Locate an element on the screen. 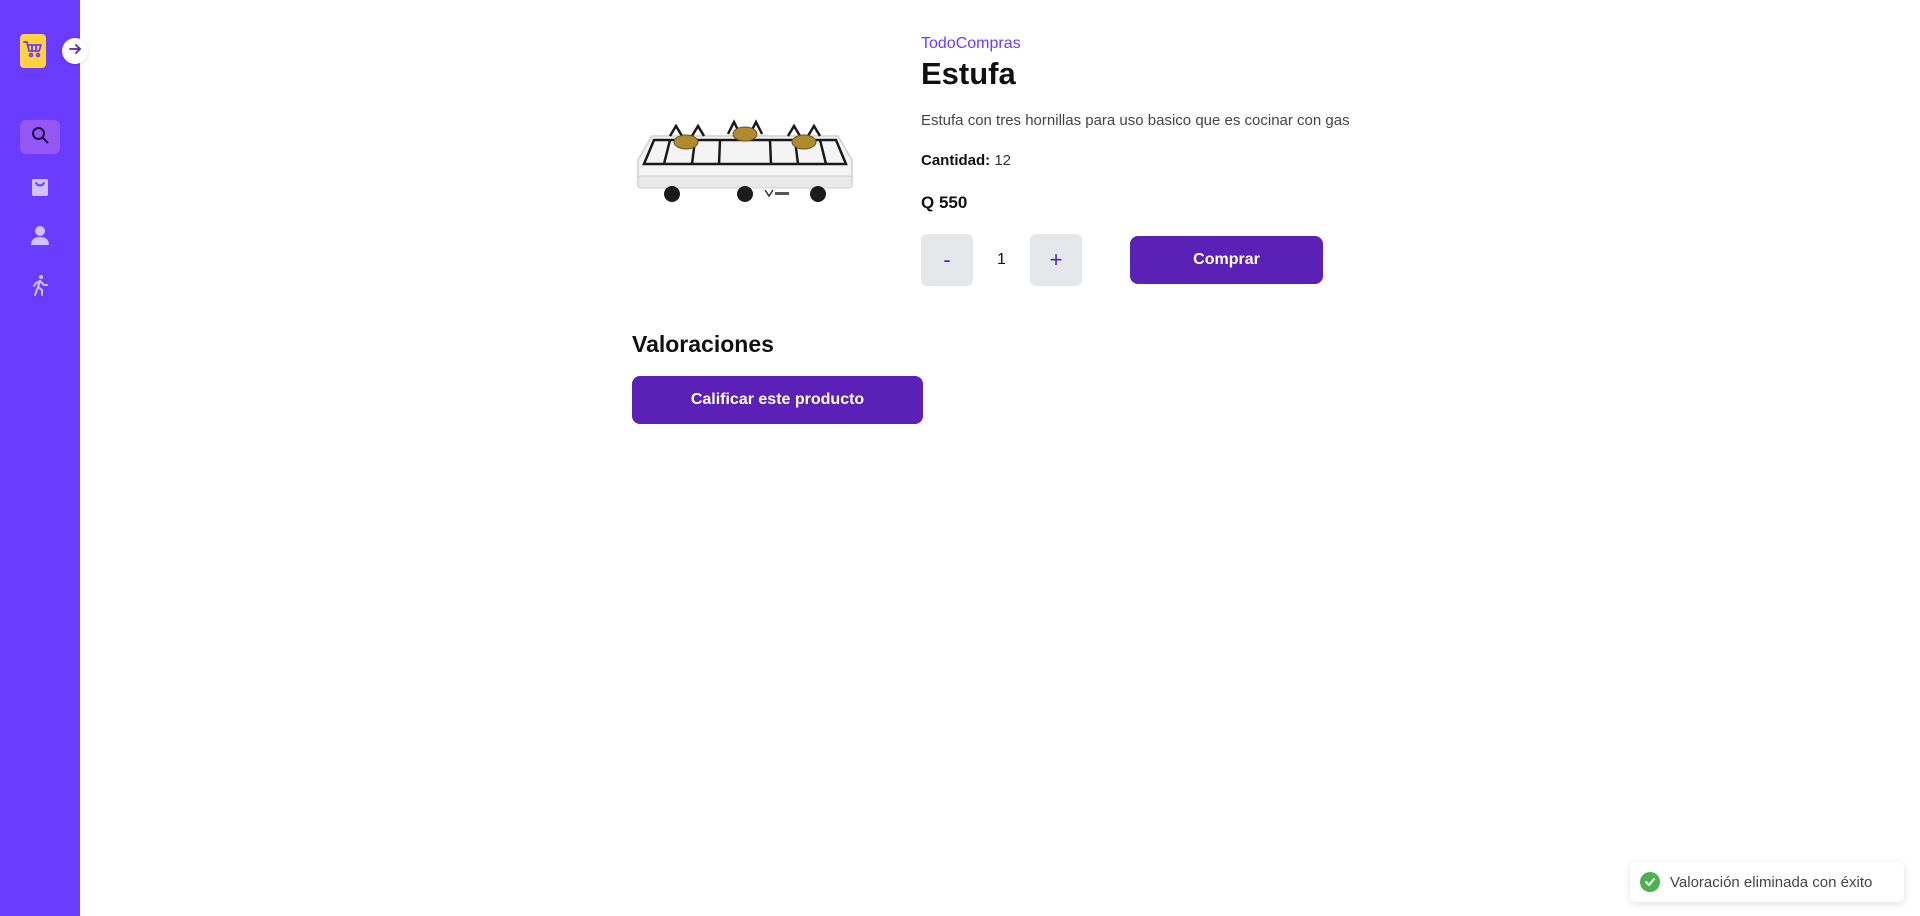 Image resolution: width=1920 pixels, height=916 pixels. search-icon is located at coordinates (40, 137).